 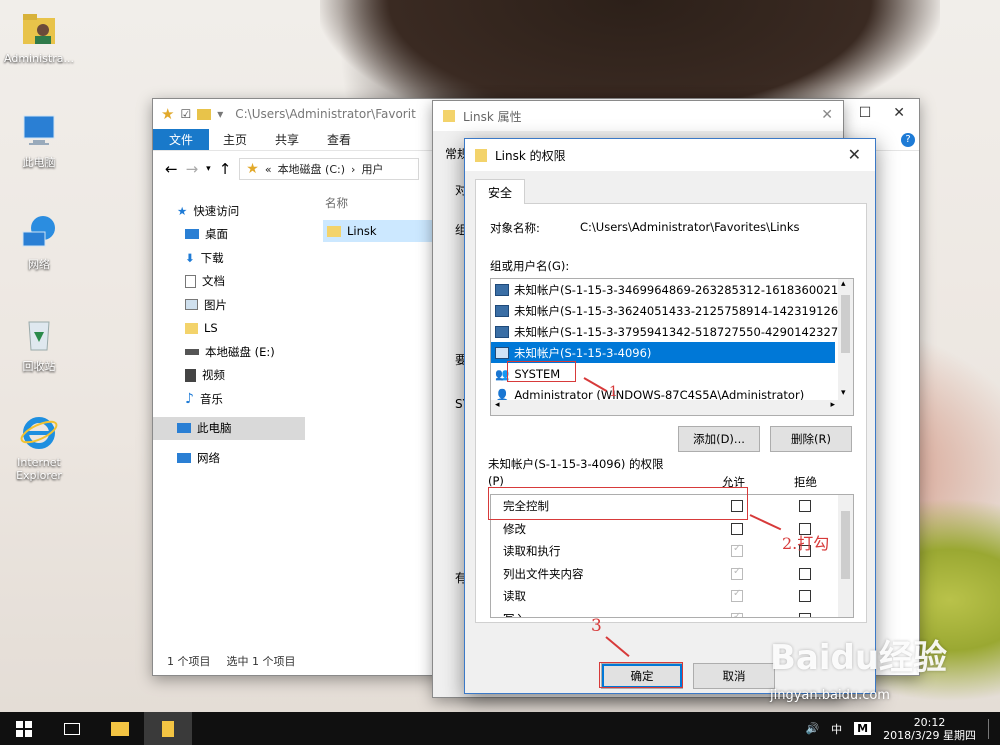 I want to click on cancel-button: 取消, so click(x=734, y=676).